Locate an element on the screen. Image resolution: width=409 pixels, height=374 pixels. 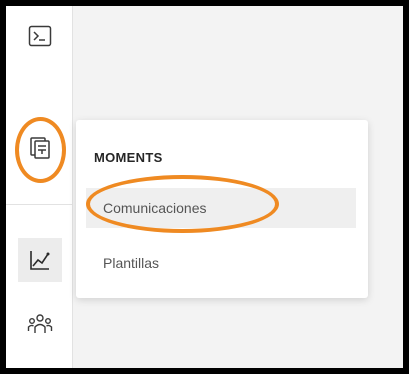
menu-item-comunicaciones: Comunicaciones is located at coordinates (221, 208).